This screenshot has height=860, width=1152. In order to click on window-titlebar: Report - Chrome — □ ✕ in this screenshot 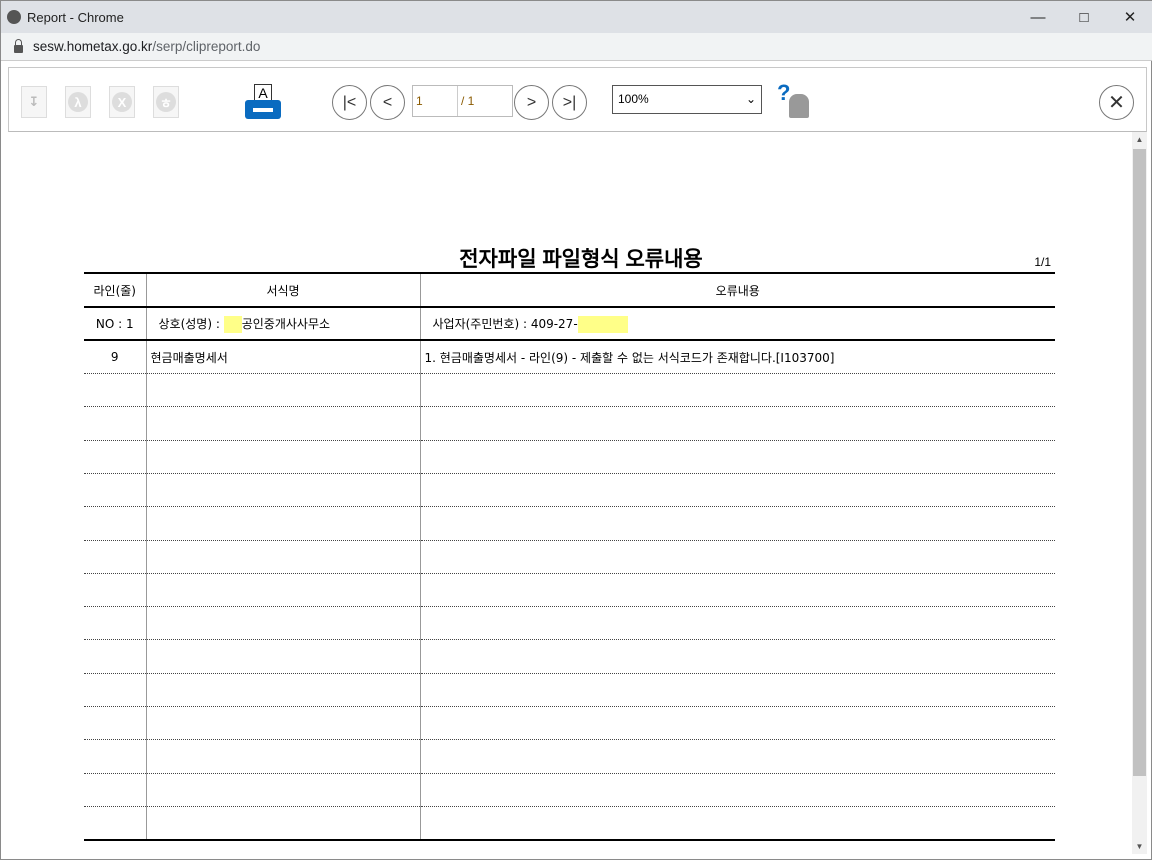, I will do `click(576, 17)`.